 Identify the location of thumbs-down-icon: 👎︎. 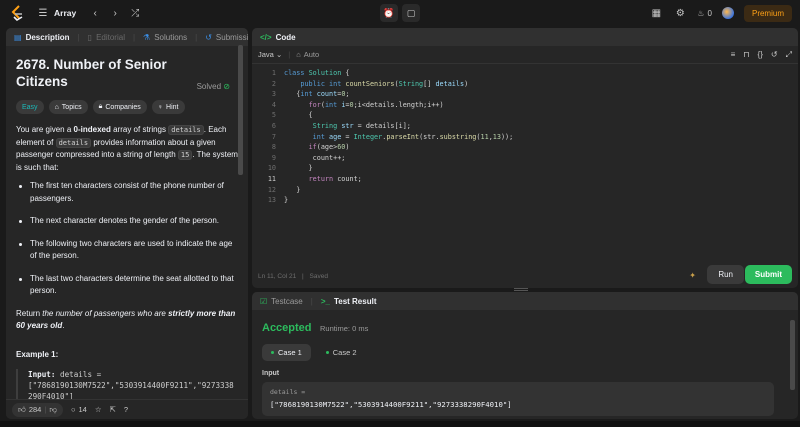
(53, 410).